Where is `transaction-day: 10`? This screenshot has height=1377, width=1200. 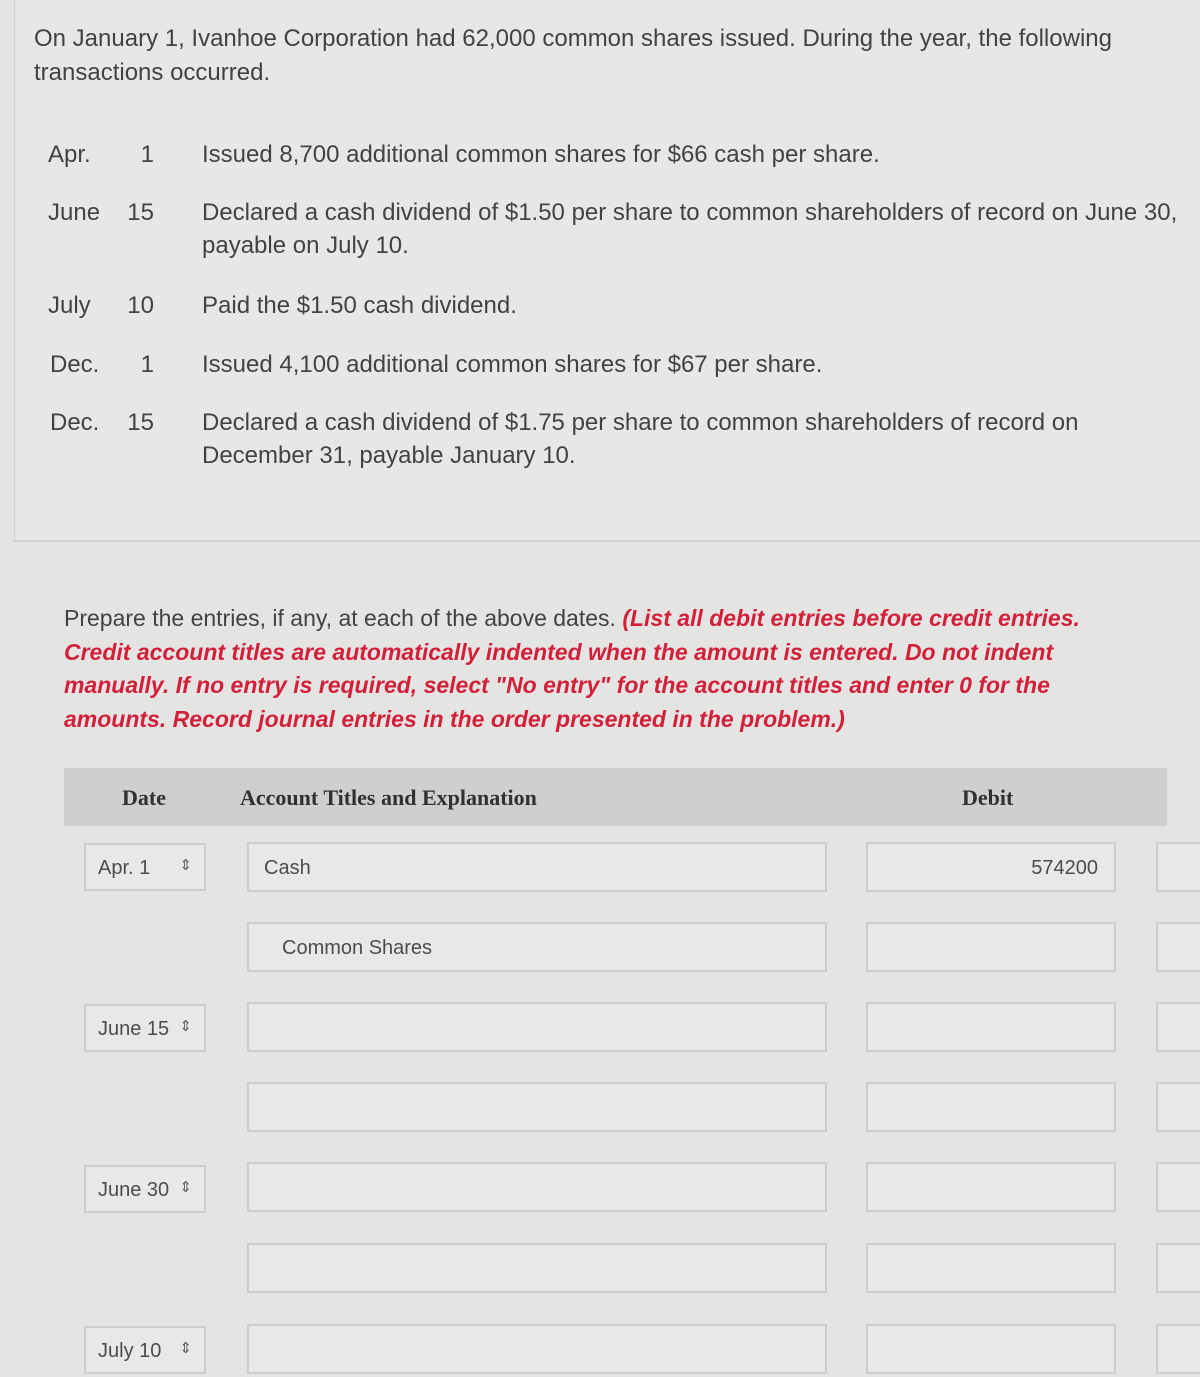
transaction-day: 10 is located at coordinates (140, 305).